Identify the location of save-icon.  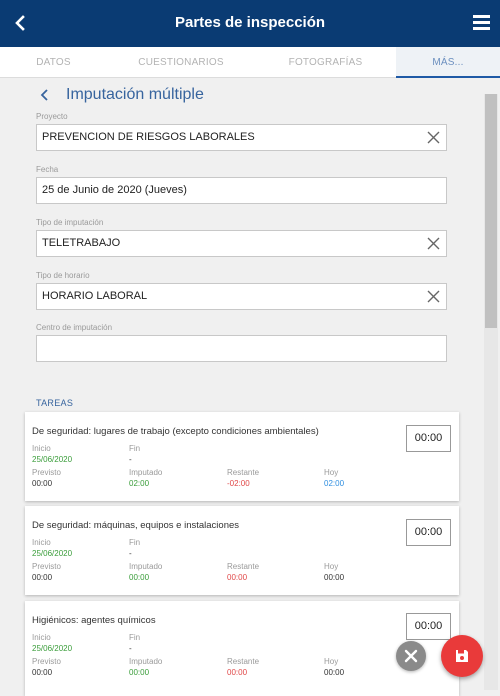
(462, 656).